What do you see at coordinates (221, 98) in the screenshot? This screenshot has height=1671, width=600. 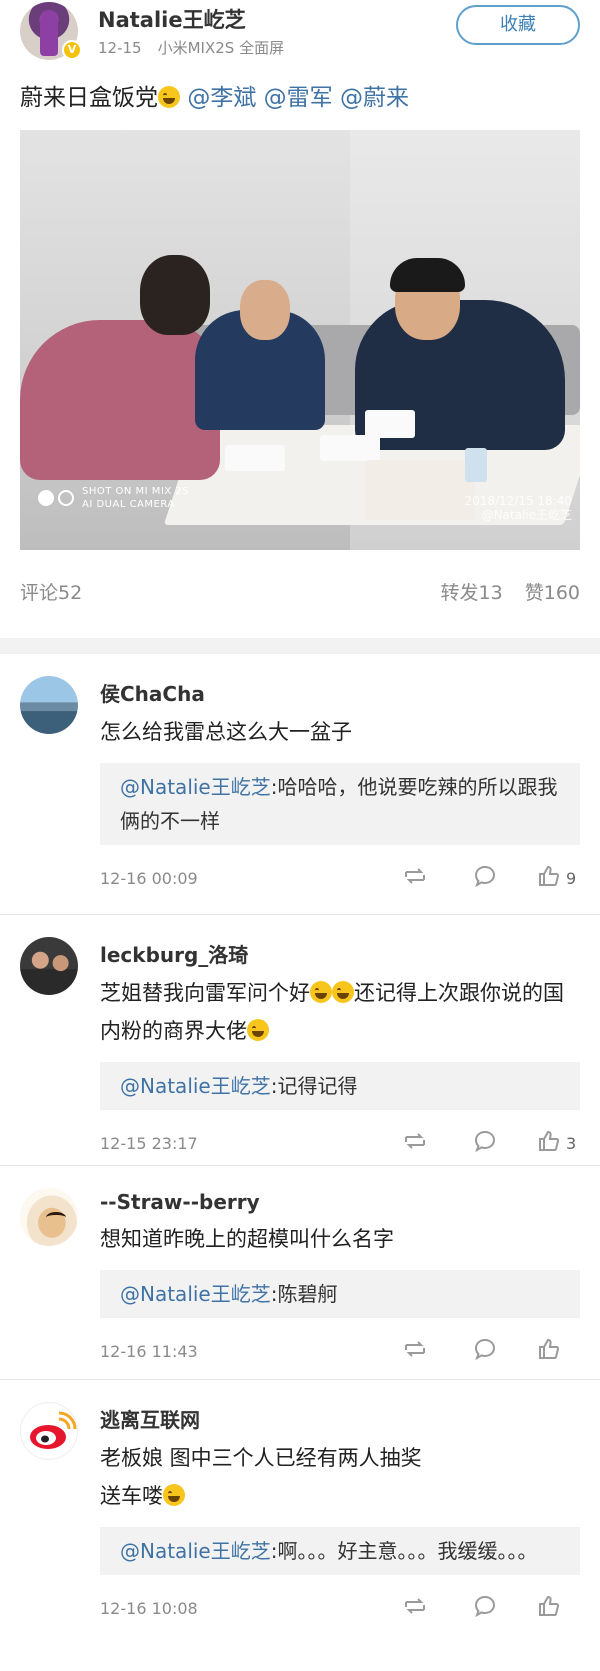 I see `mention-li-bin: @李斌` at bounding box center [221, 98].